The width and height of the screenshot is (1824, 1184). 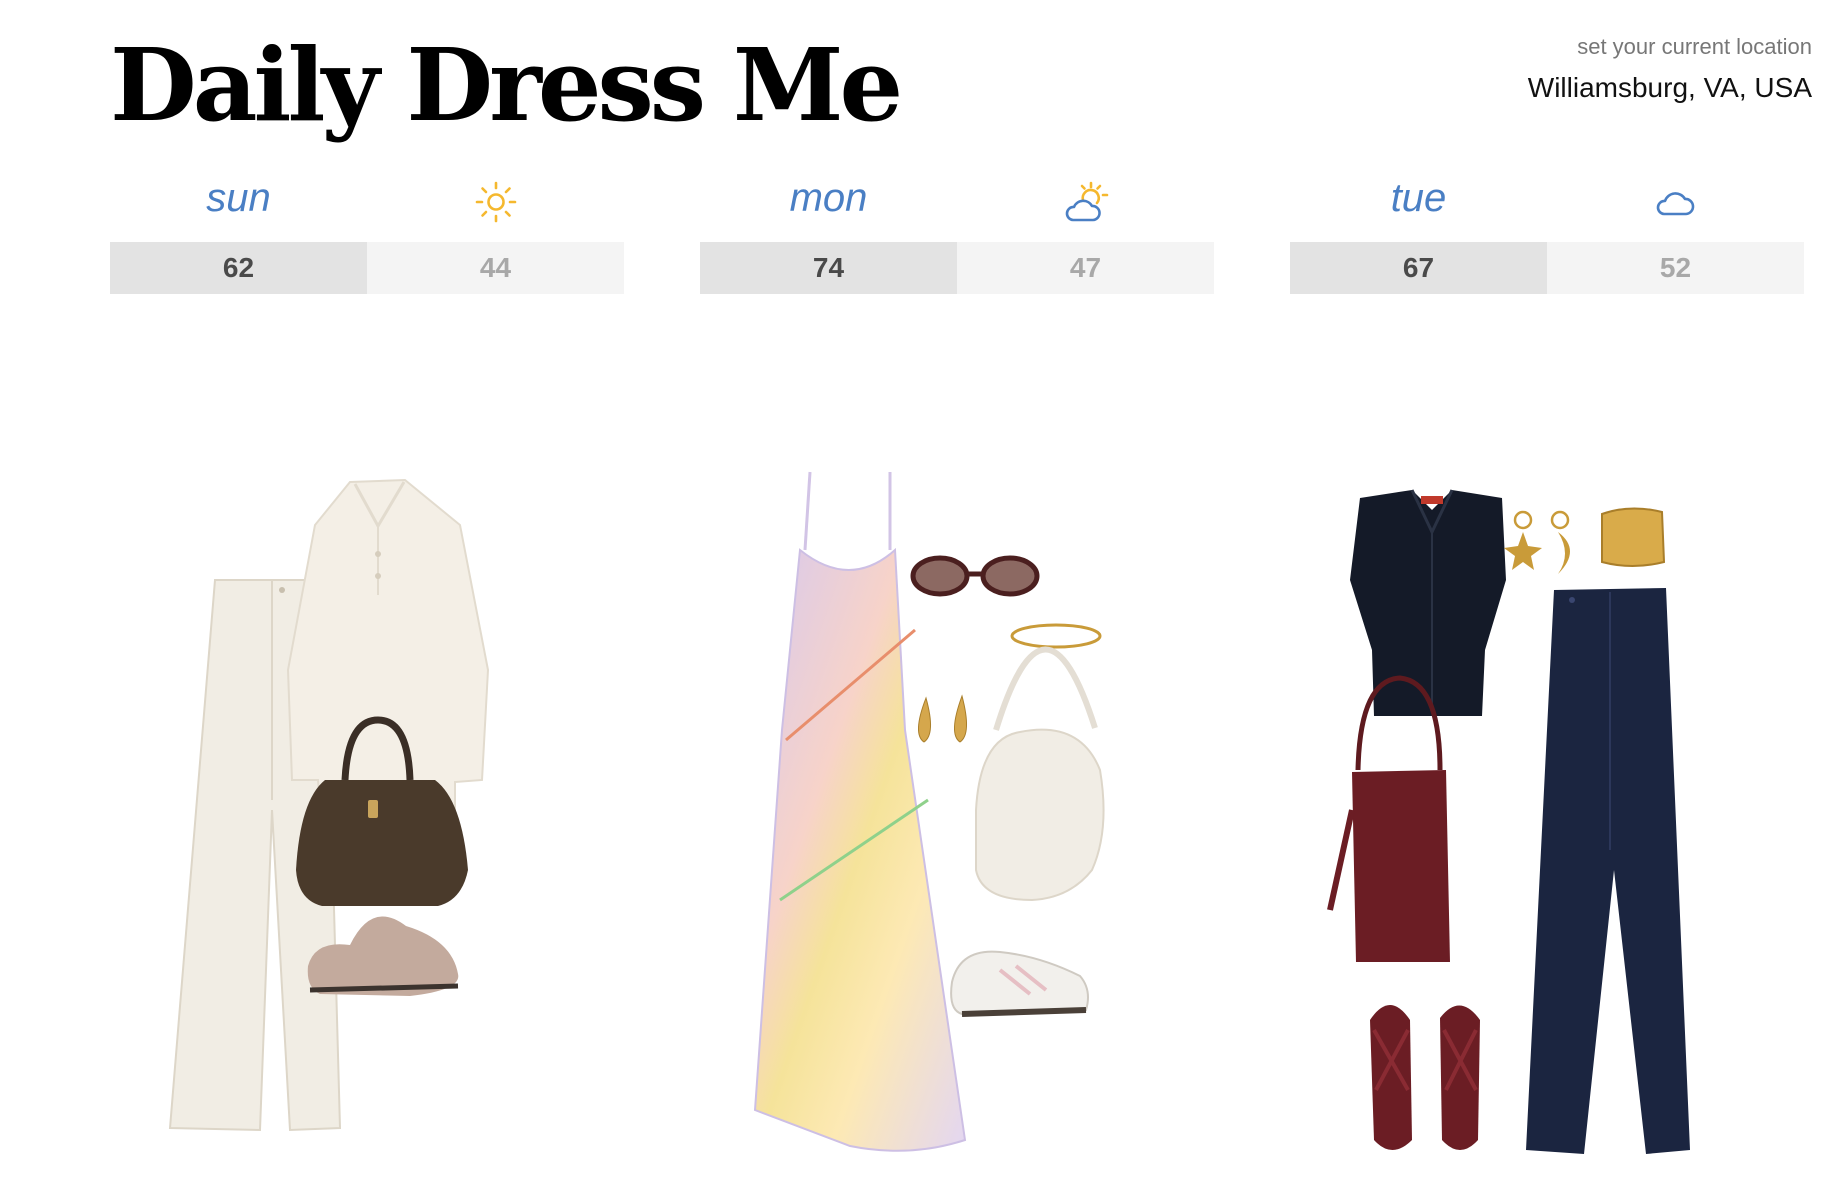 What do you see at coordinates (1019, 983) in the screenshot?
I see `white-sneakers` at bounding box center [1019, 983].